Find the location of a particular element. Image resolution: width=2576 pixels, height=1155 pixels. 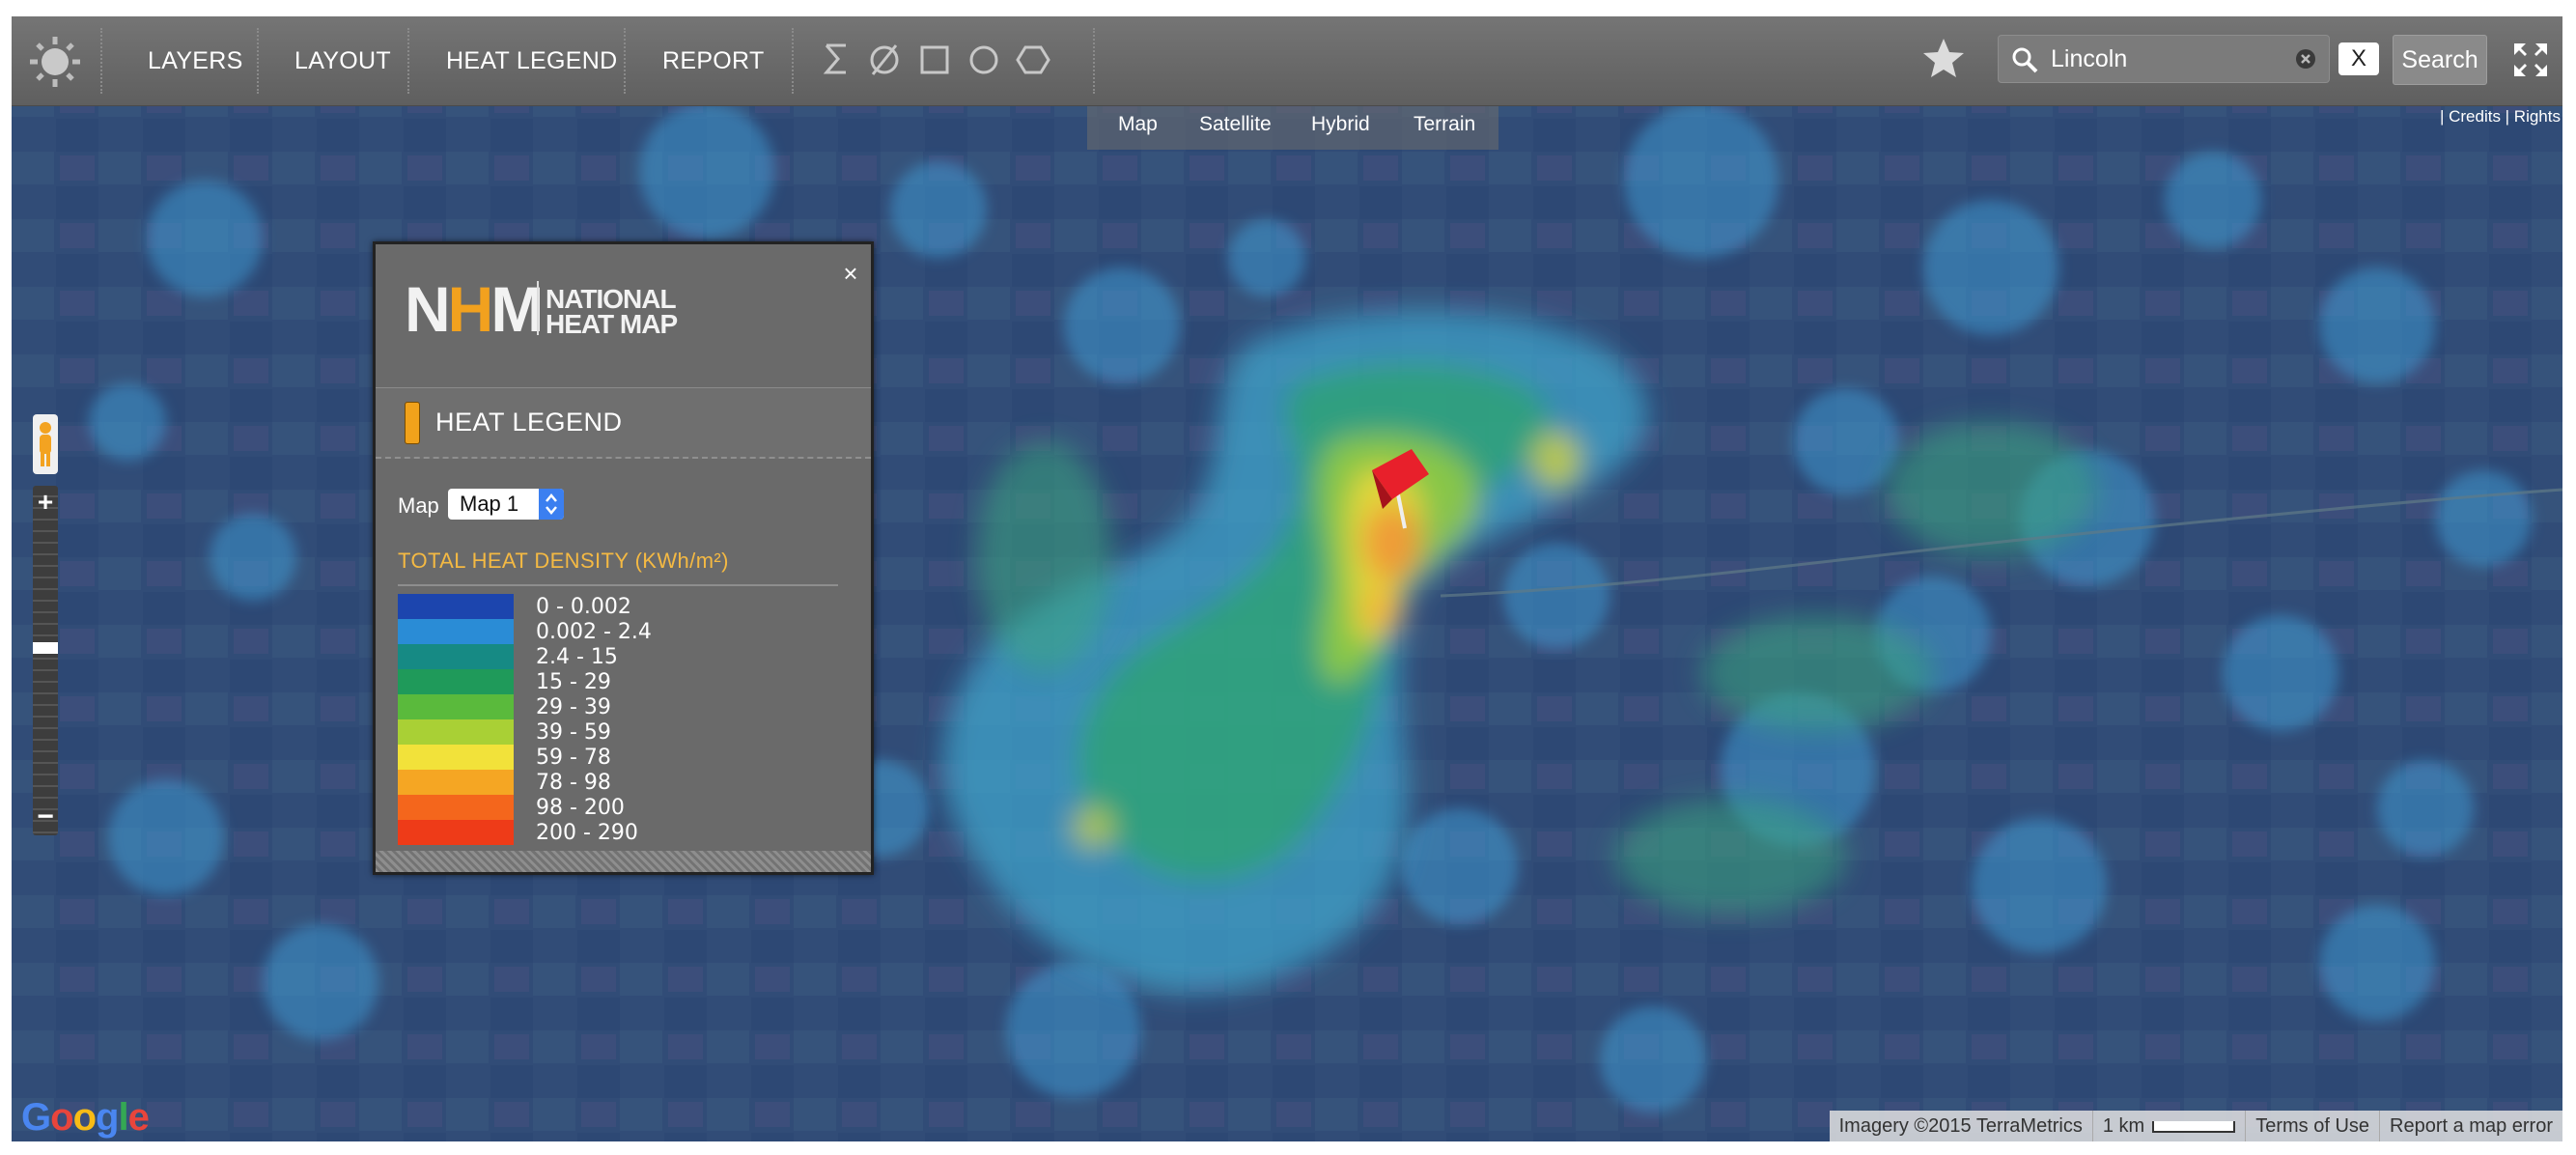

divider is located at coordinates (618, 585).